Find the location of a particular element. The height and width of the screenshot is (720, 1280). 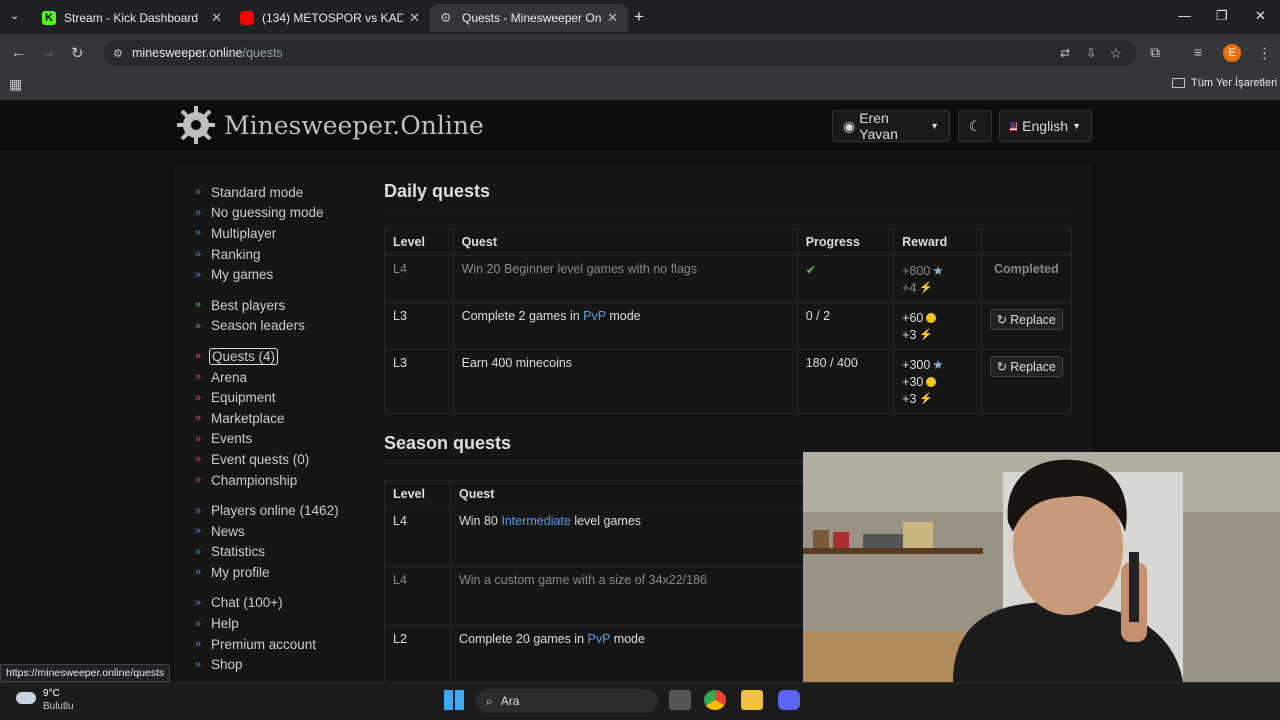

sidebar-item: » Help is located at coordinates (280, 623).